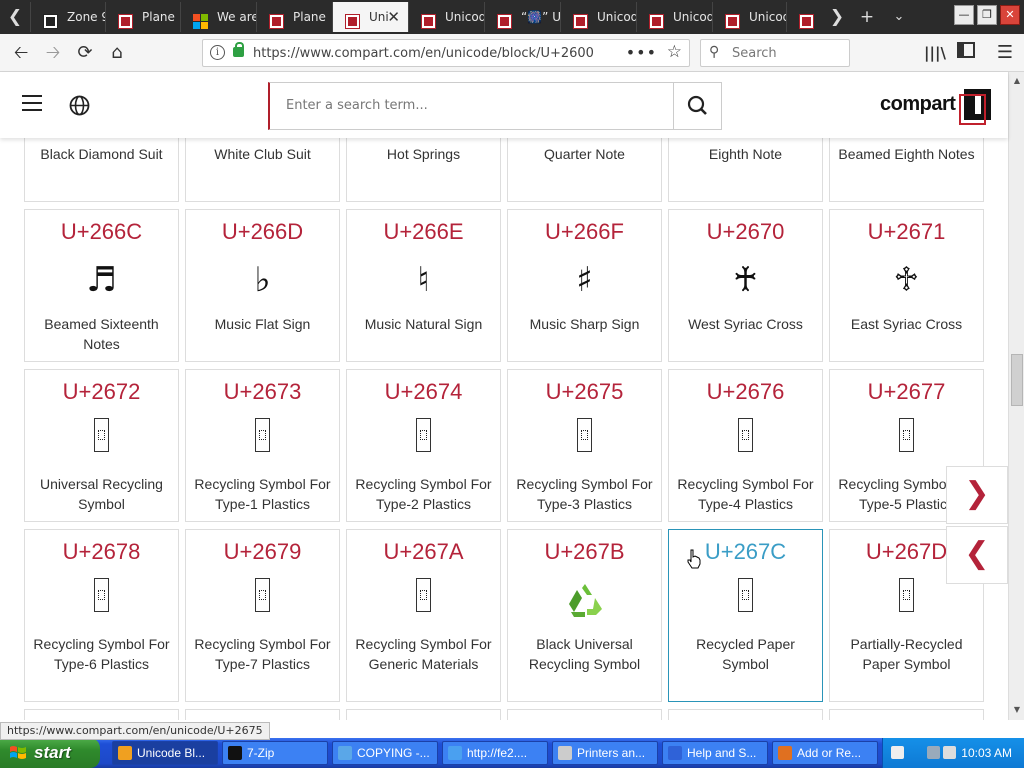 The image size is (1024, 768). What do you see at coordinates (423, 714) in the screenshot?
I see `character-card: U+2680` at bounding box center [423, 714].